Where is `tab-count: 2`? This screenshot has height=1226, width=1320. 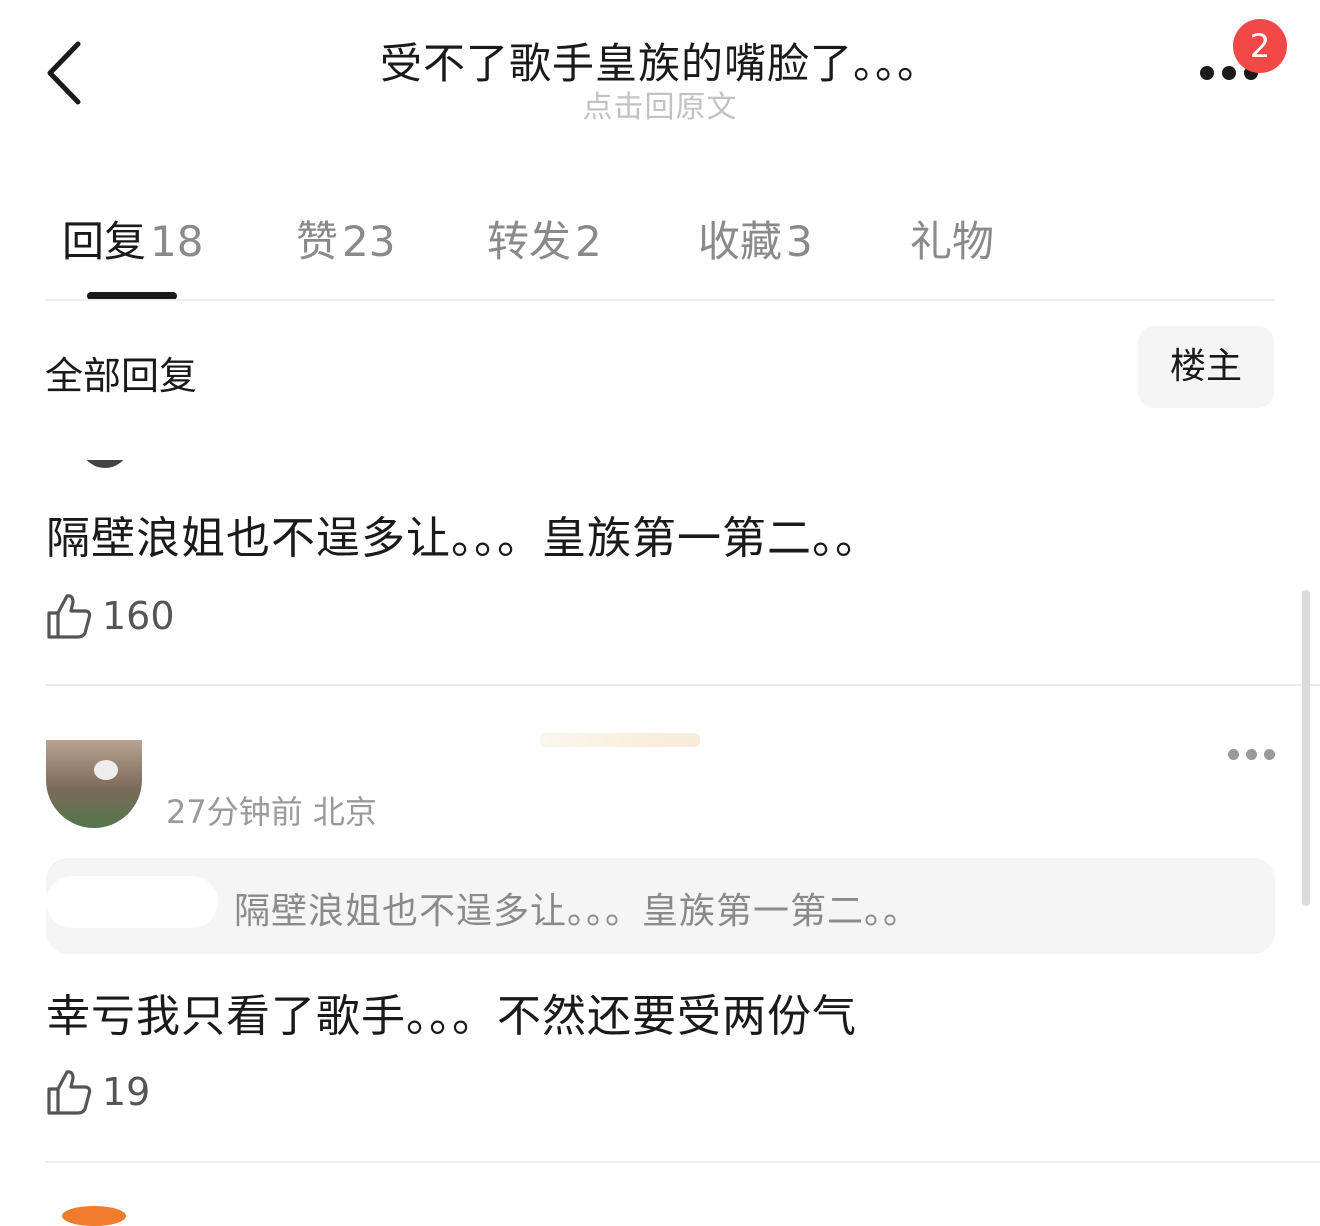
tab-count: 2 is located at coordinates (588, 241).